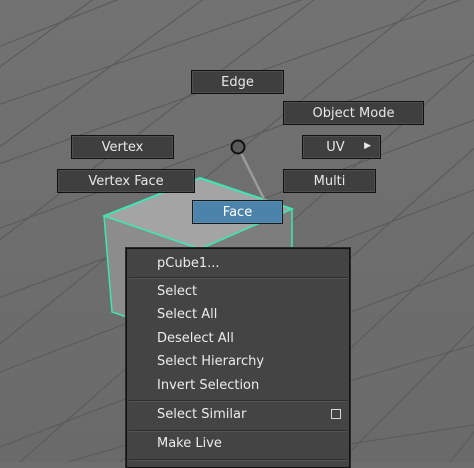  Describe the element at coordinates (126, 181) in the screenshot. I see `marking-menu-vertex-face: Vertex Face` at that location.